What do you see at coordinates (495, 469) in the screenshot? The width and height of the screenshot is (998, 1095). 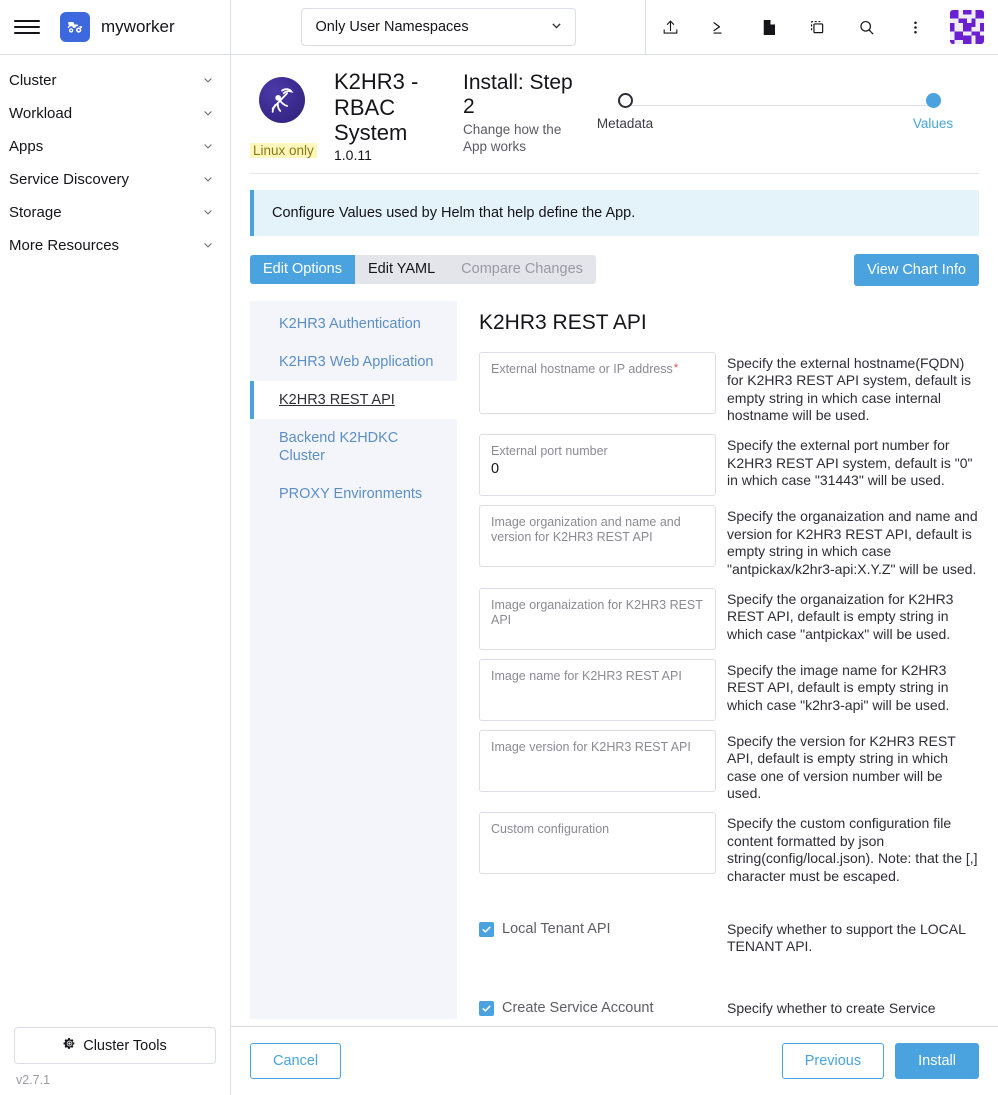 I see `input-value: 0` at bounding box center [495, 469].